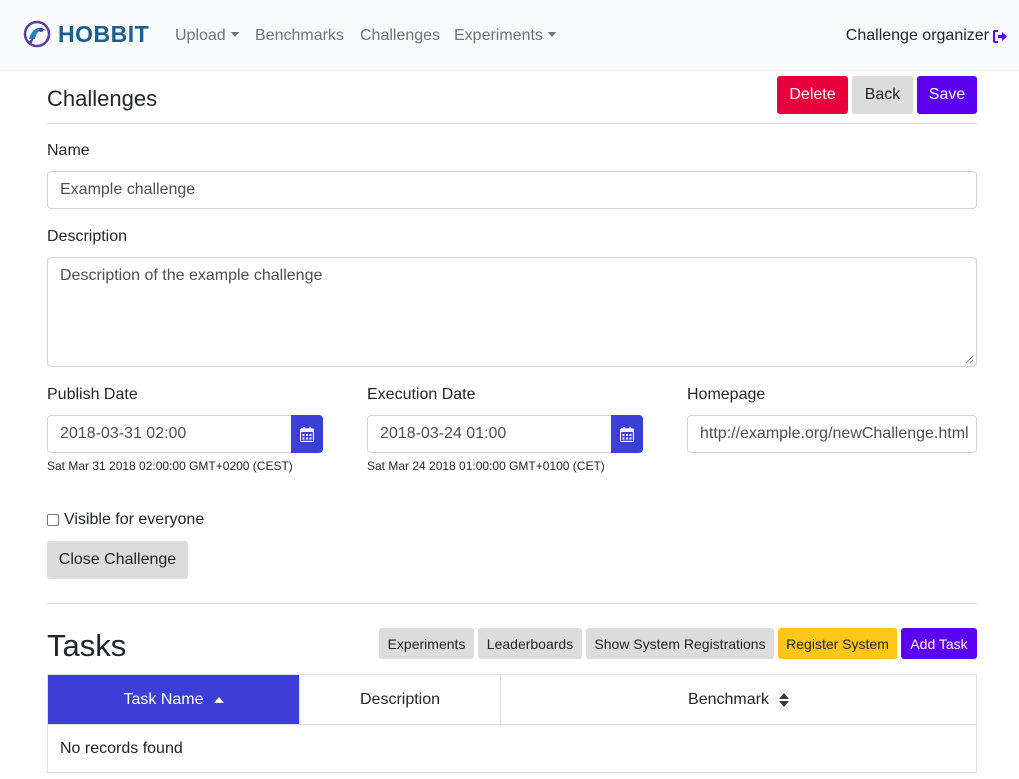 The width and height of the screenshot is (1019, 779). I want to click on page-title: Challenges, so click(102, 98).